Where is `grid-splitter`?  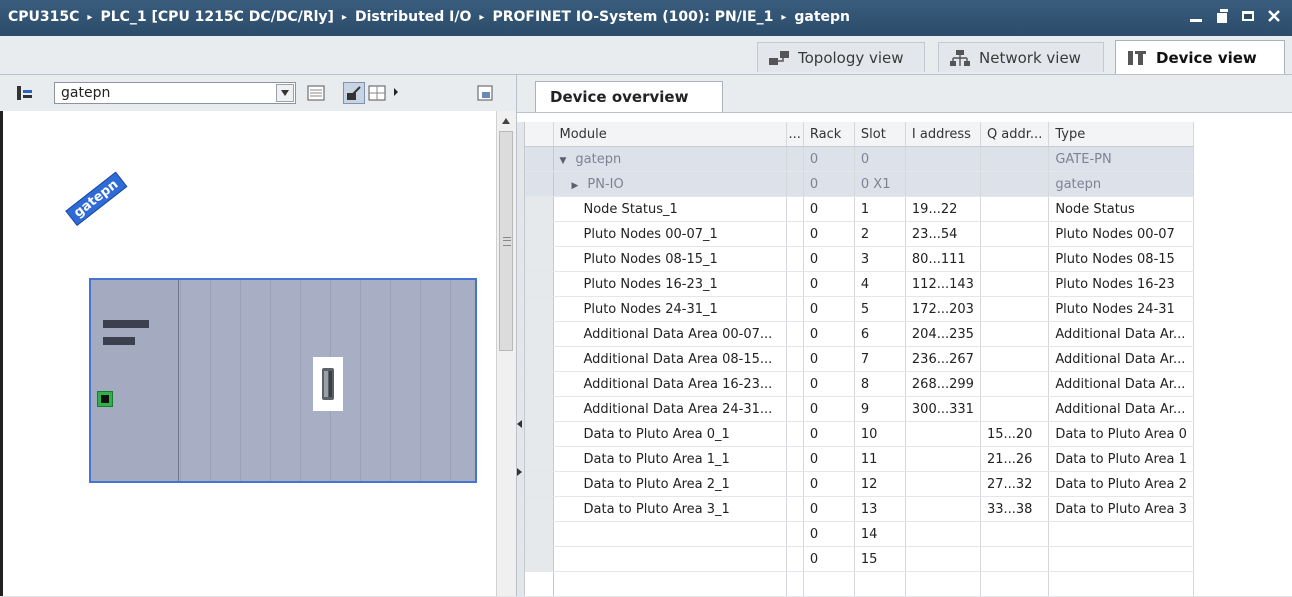 grid-splitter is located at coordinates (521, 359).